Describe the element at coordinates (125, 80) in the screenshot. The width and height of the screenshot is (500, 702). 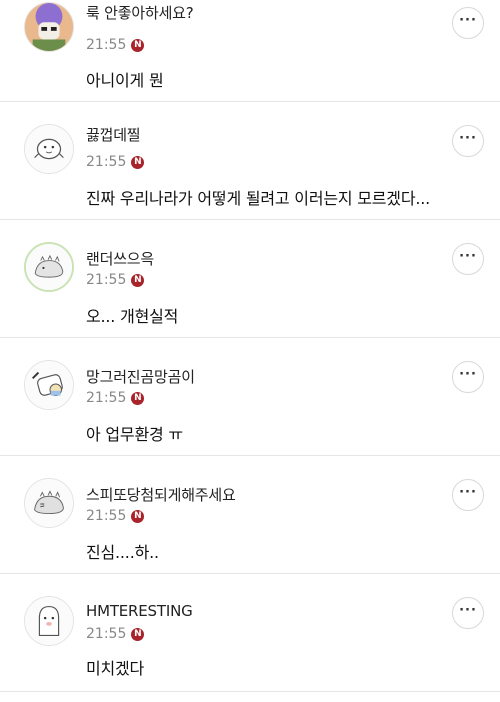
I see `comment-text: 아니이게 뭔` at that location.